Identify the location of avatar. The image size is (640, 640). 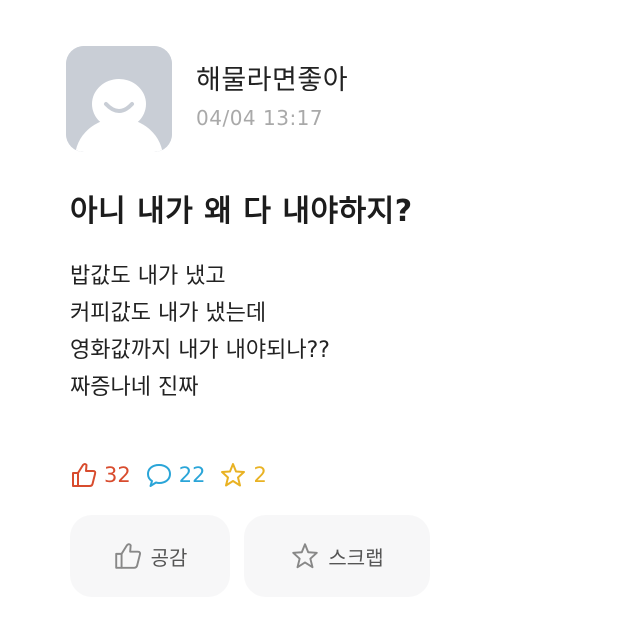
(119, 99).